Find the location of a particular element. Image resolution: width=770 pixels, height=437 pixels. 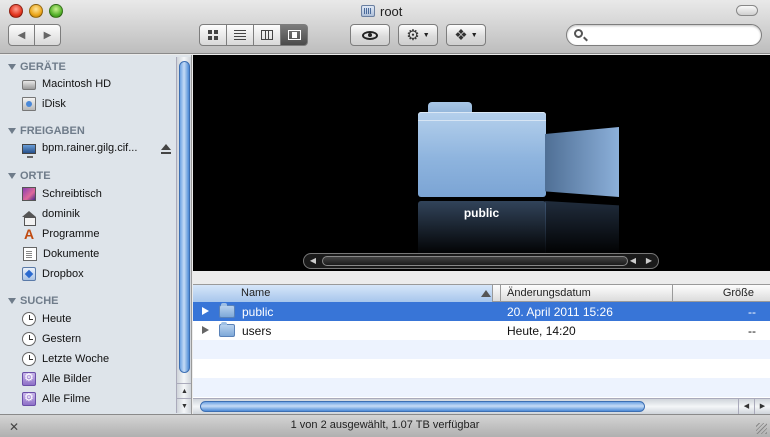

close-window-button is located at coordinates (16, 11).